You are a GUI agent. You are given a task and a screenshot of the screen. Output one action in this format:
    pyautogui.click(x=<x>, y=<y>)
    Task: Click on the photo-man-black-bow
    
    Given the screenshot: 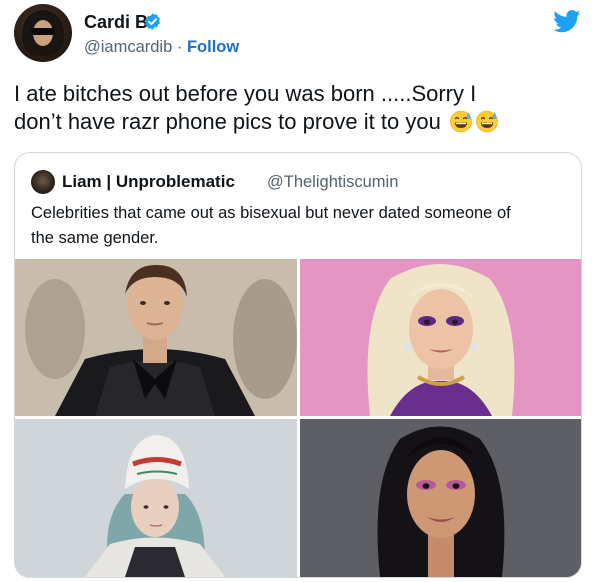 What is the action you would take?
    pyautogui.click(x=156, y=337)
    